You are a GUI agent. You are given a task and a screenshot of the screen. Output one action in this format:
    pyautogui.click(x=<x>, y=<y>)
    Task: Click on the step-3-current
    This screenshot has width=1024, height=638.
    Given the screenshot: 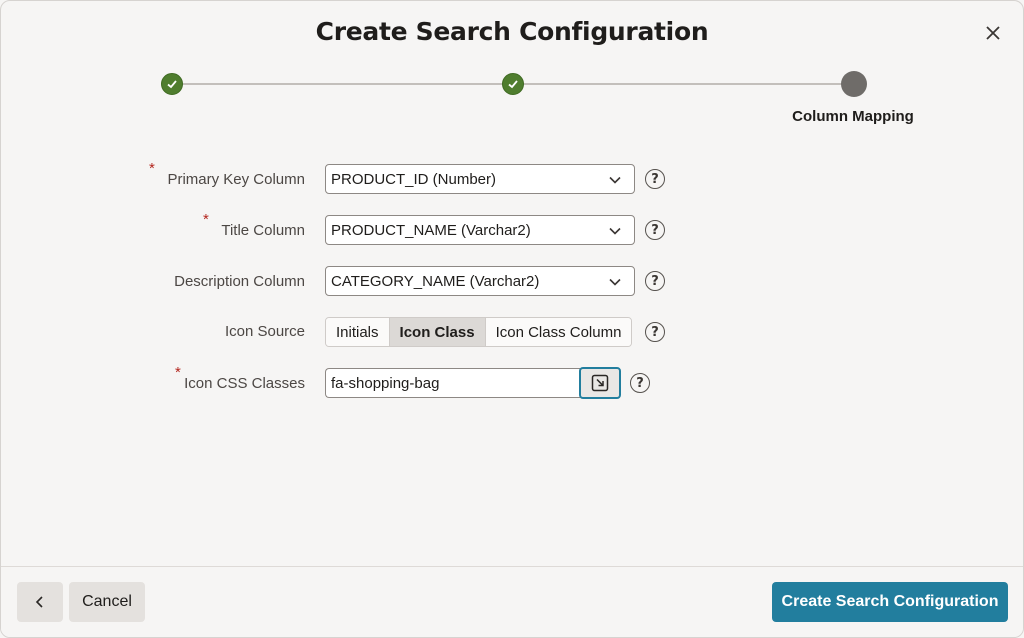 What is the action you would take?
    pyautogui.click(x=854, y=84)
    